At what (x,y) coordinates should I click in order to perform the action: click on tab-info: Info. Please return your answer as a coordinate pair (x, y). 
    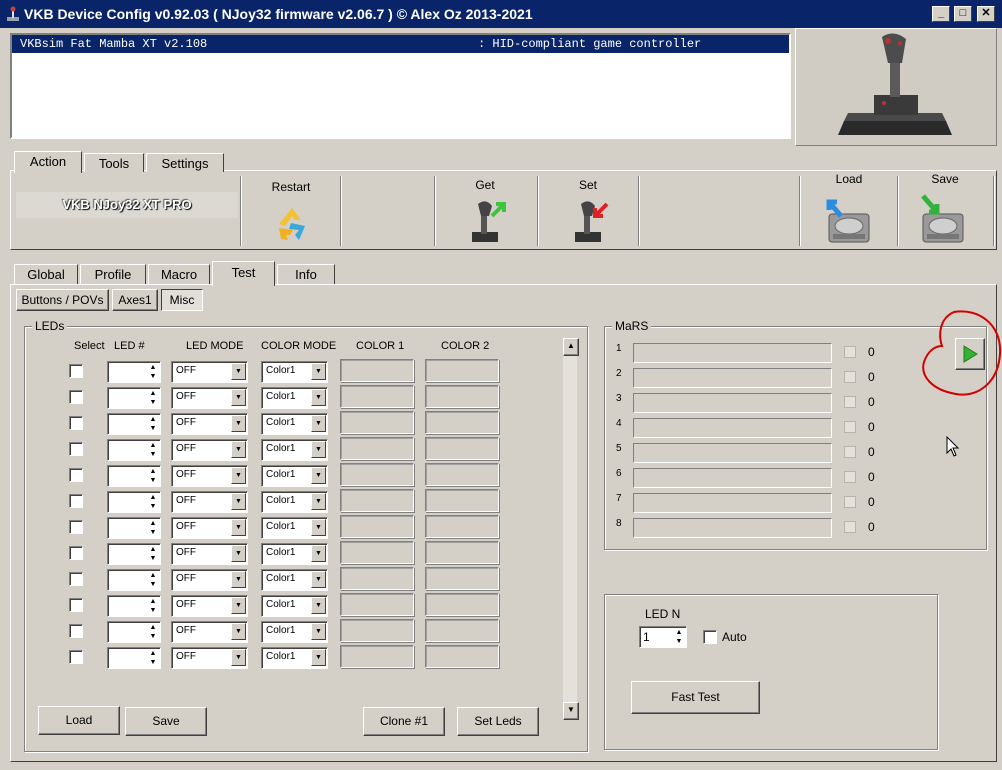
    Looking at the image, I should click on (306, 274).